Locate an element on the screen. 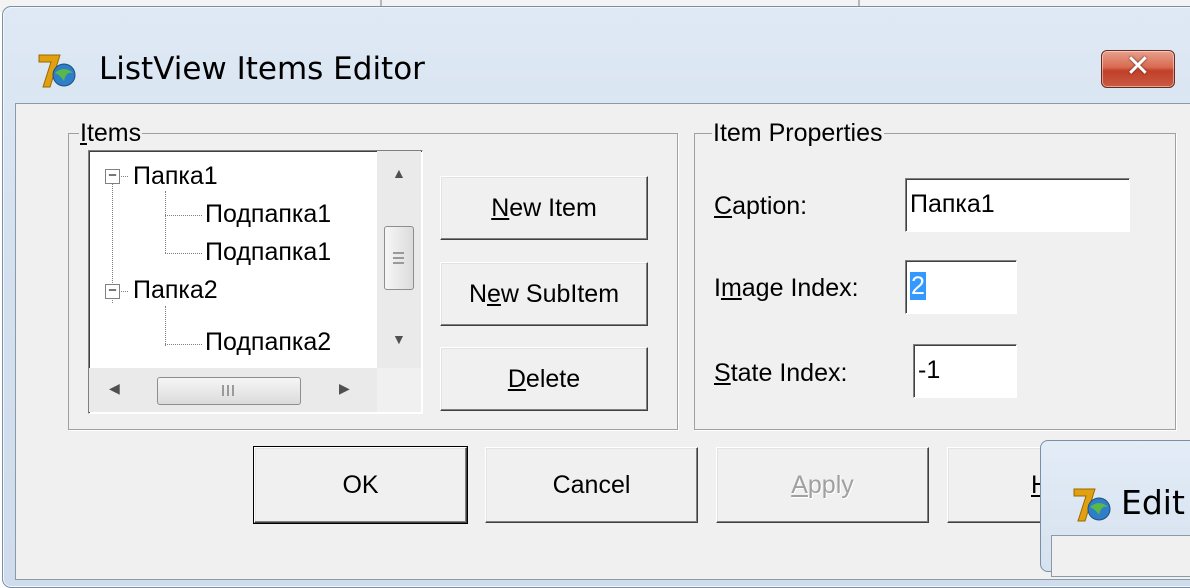 The image size is (1190, 588). new-subitem-button: New SubItem is located at coordinates (544, 294).